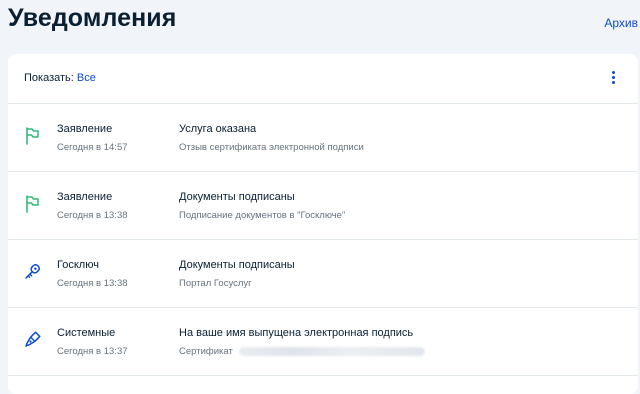 The image size is (640, 394). I want to click on filter-label: Показать:, so click(49, 78).